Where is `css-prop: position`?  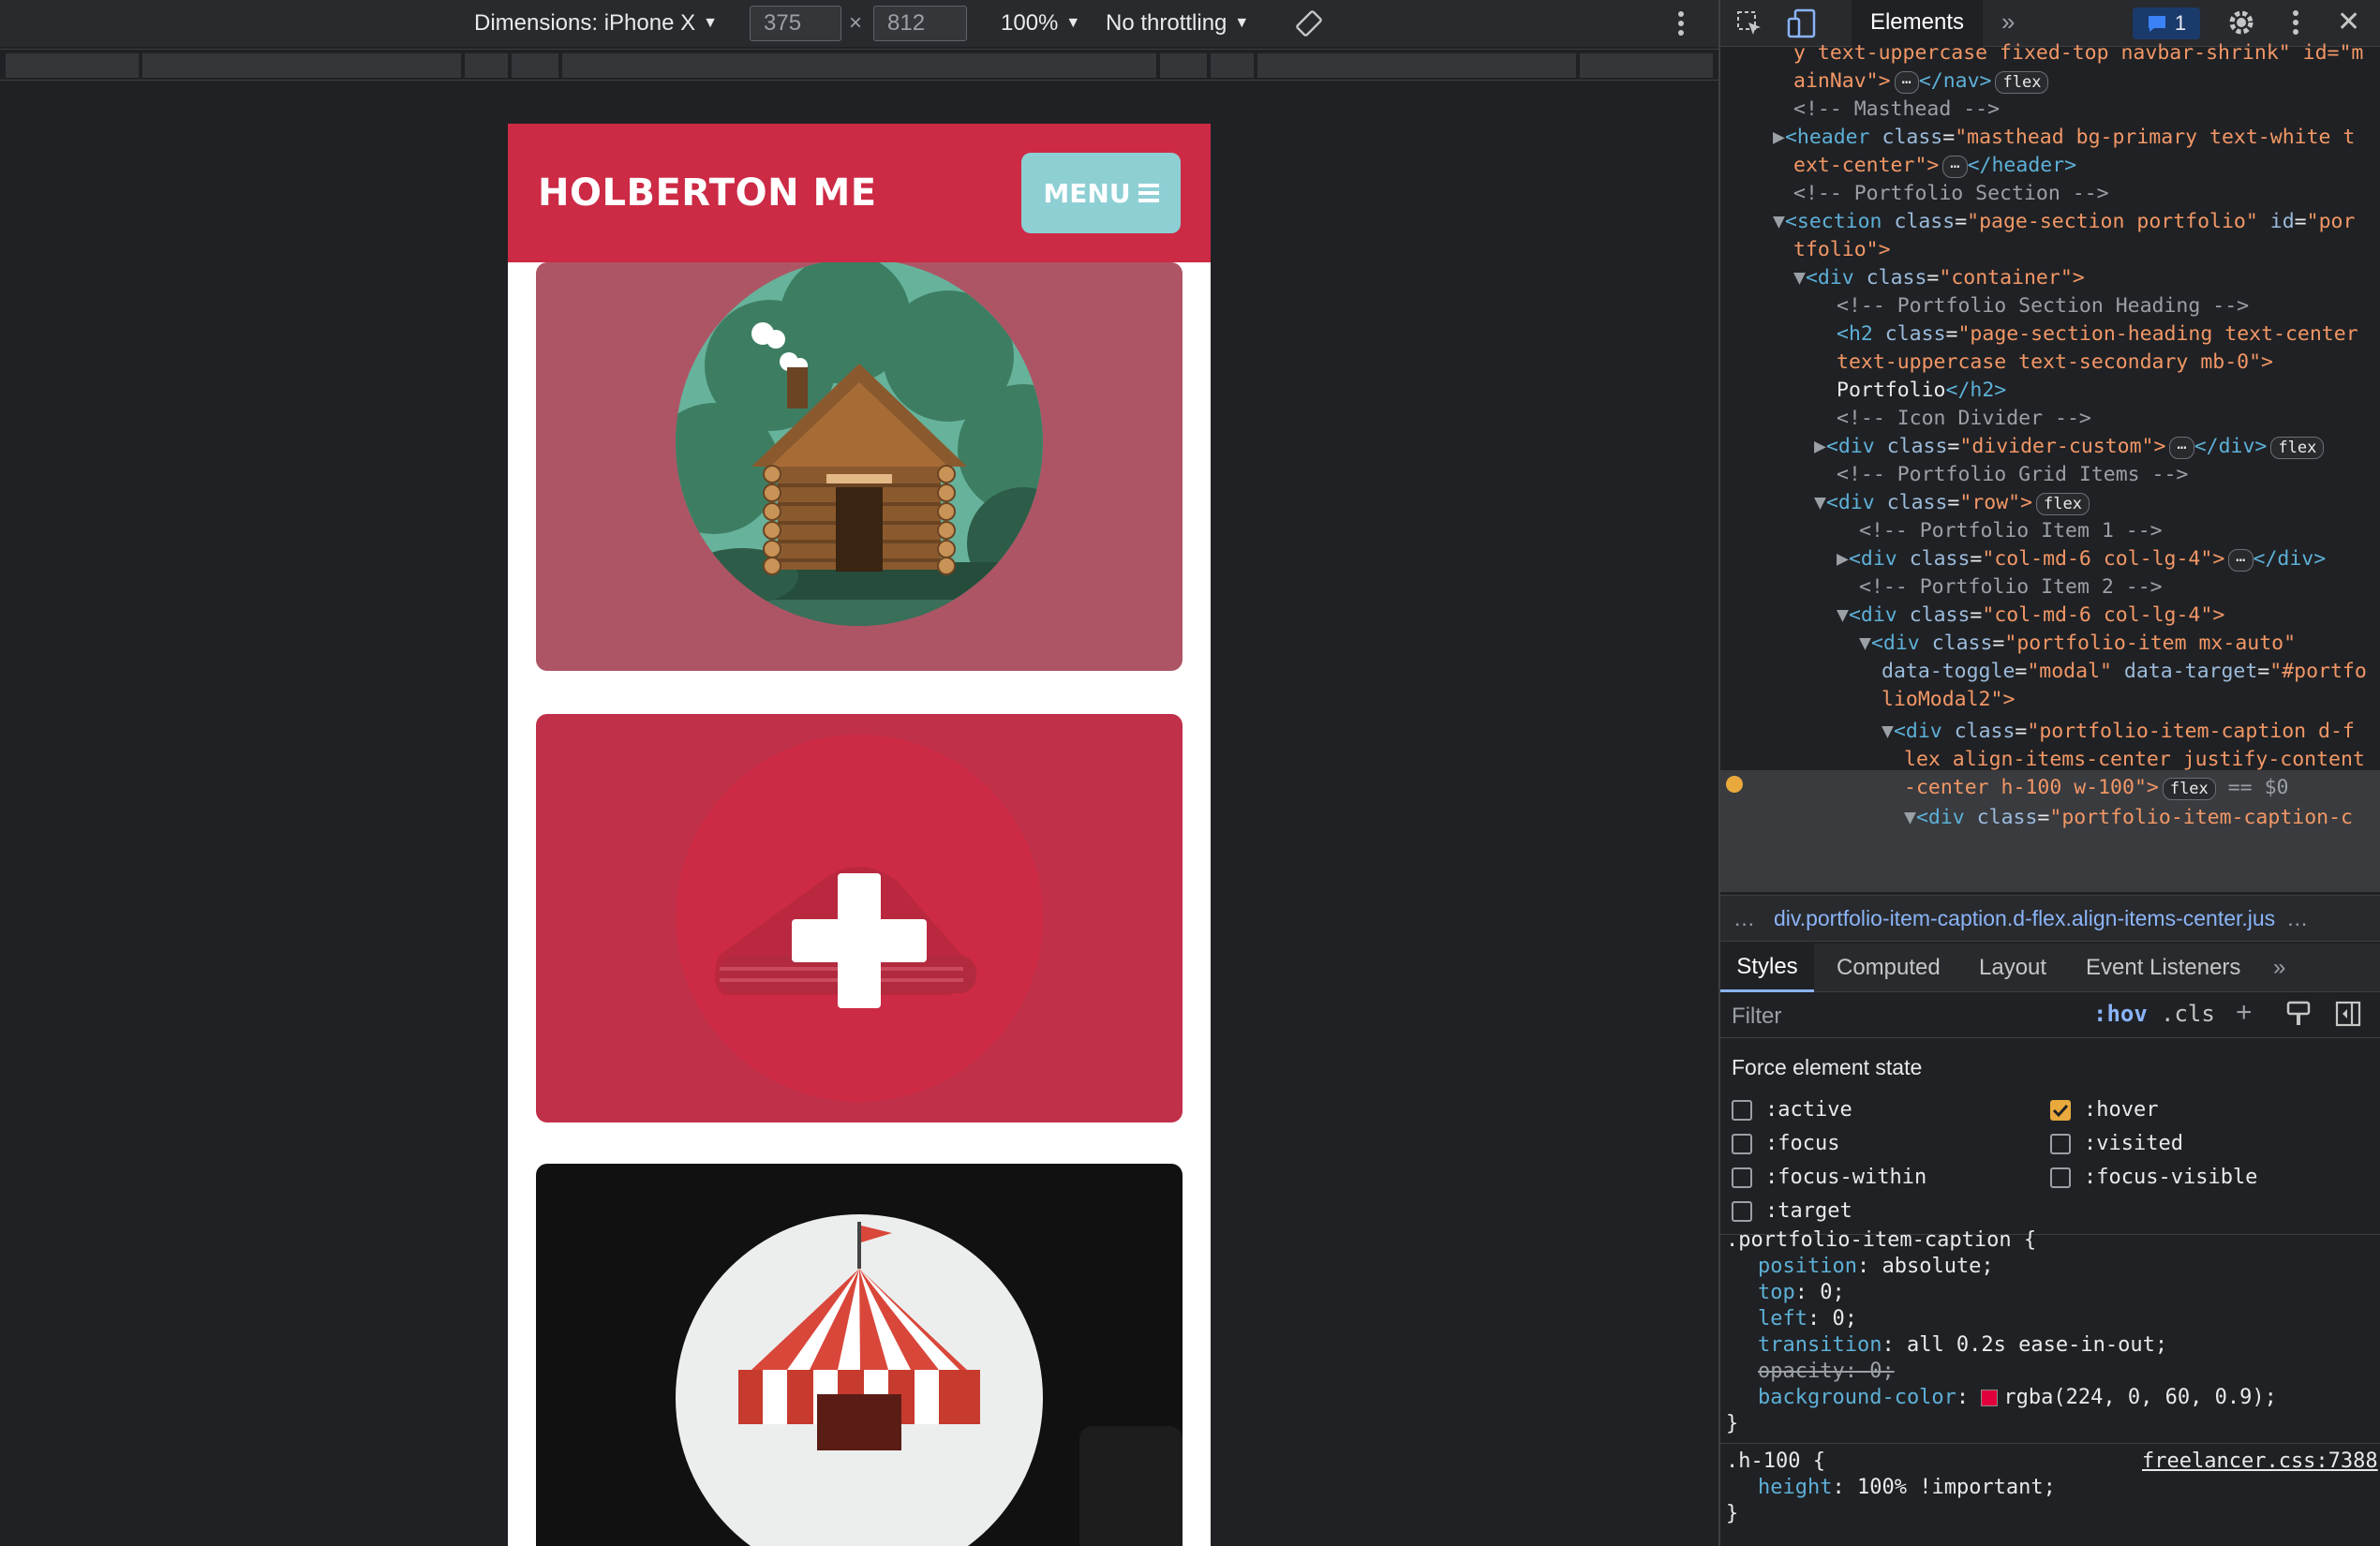
css-prop: position is located at coordinates (1807, 1266).